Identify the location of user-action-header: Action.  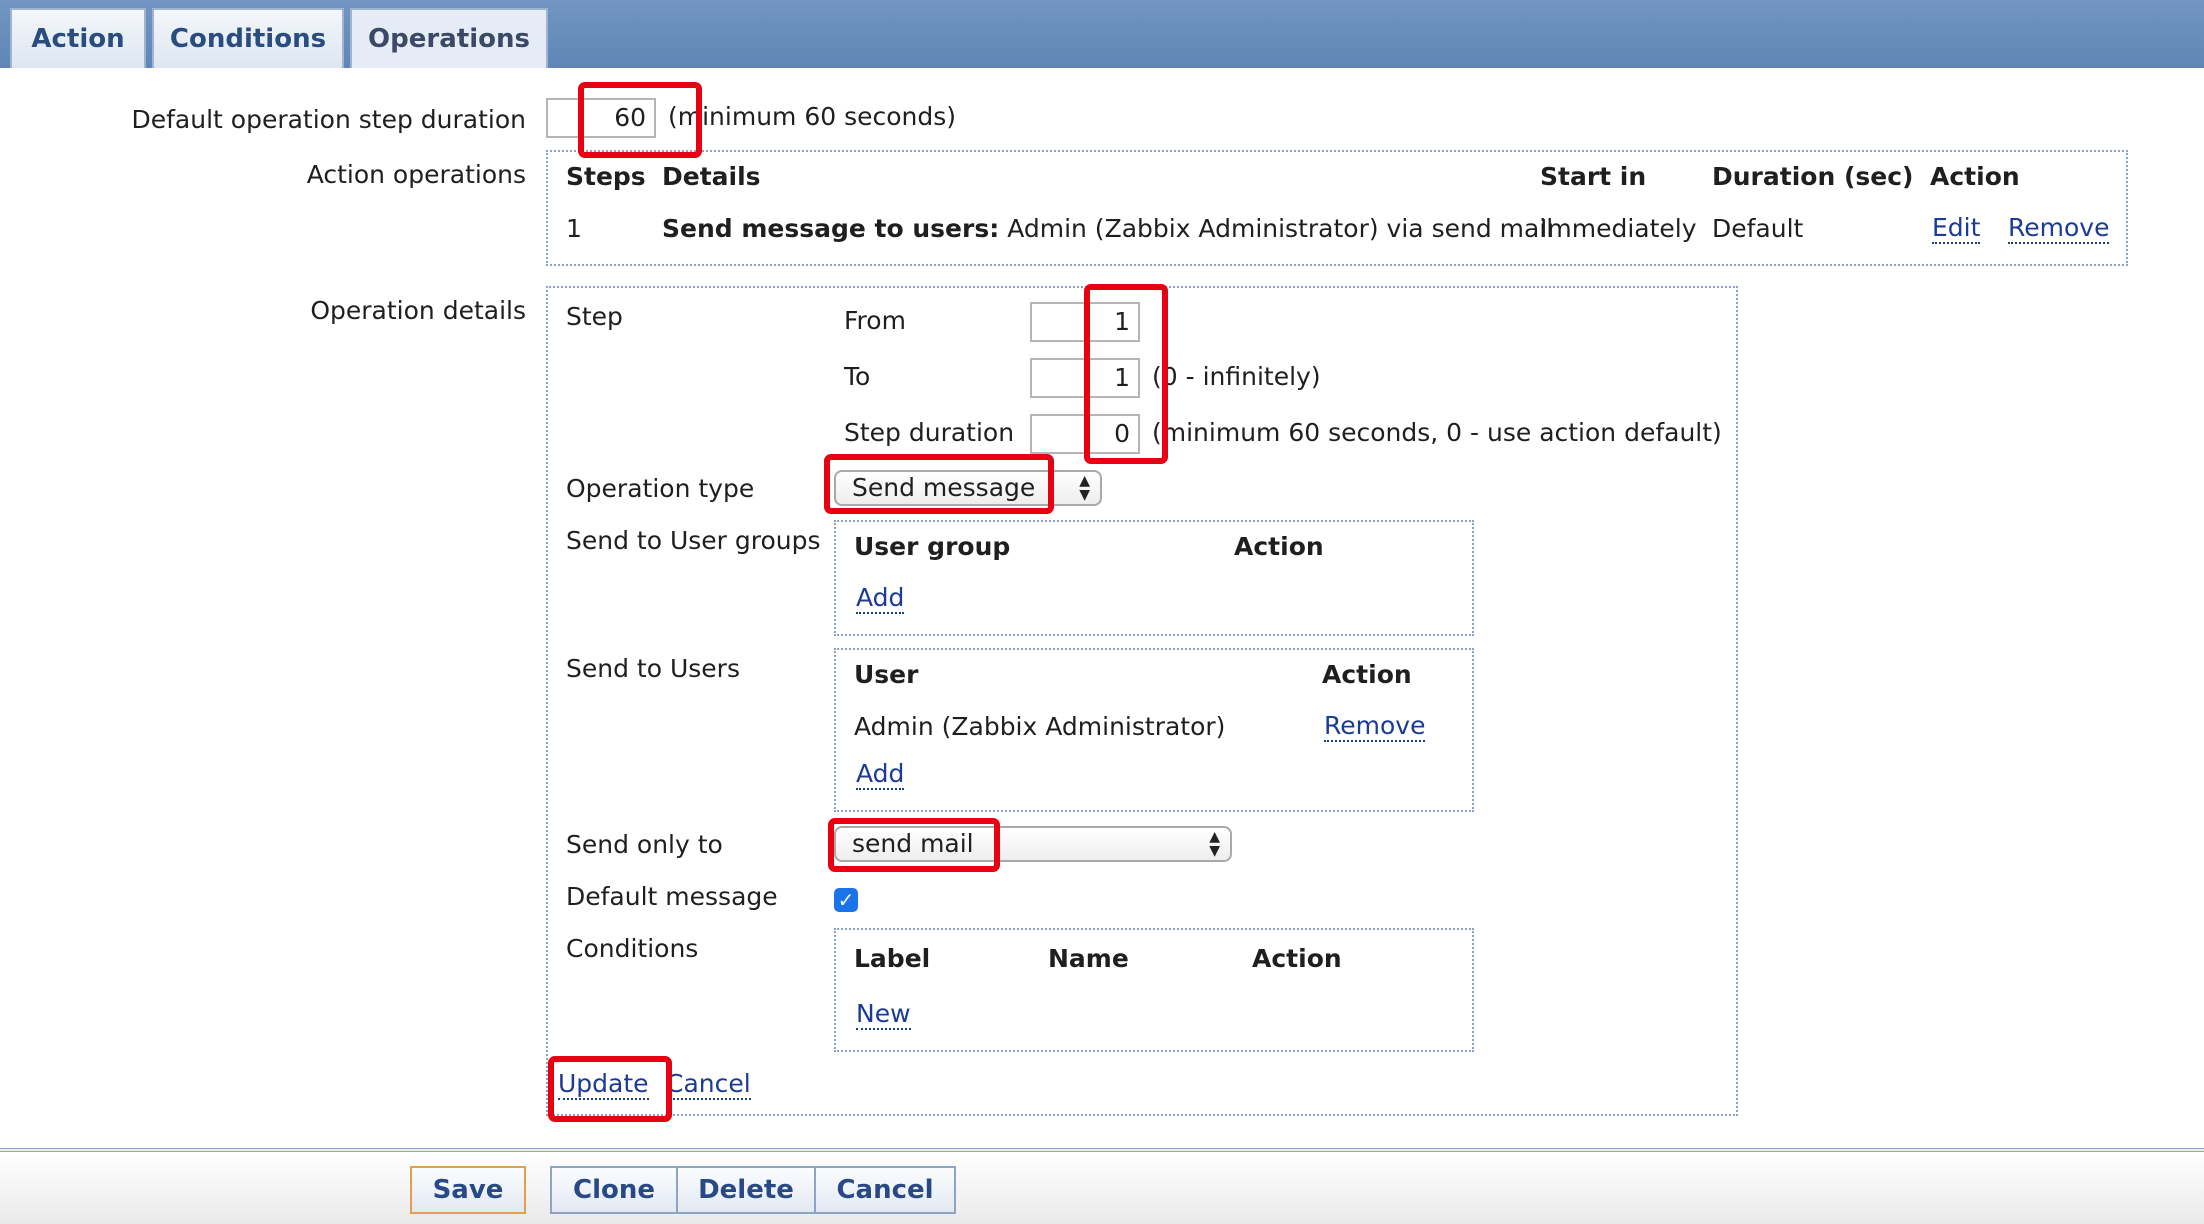
(1367, 674).